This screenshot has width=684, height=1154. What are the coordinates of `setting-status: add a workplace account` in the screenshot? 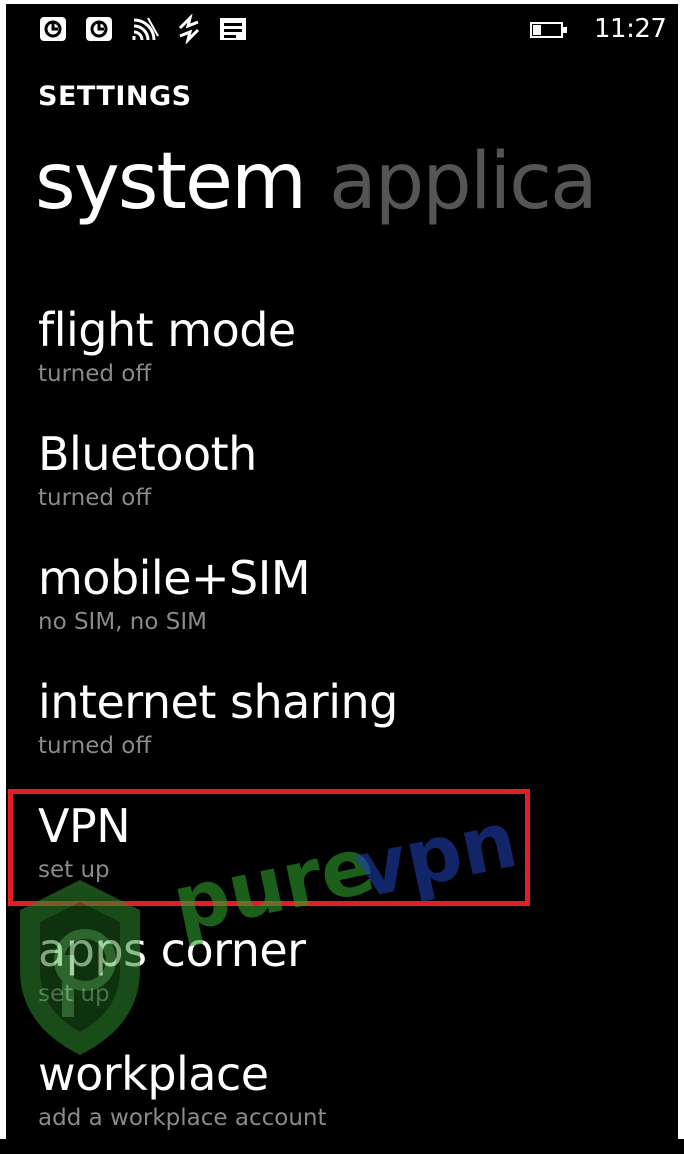 It's located at (182, 1118).